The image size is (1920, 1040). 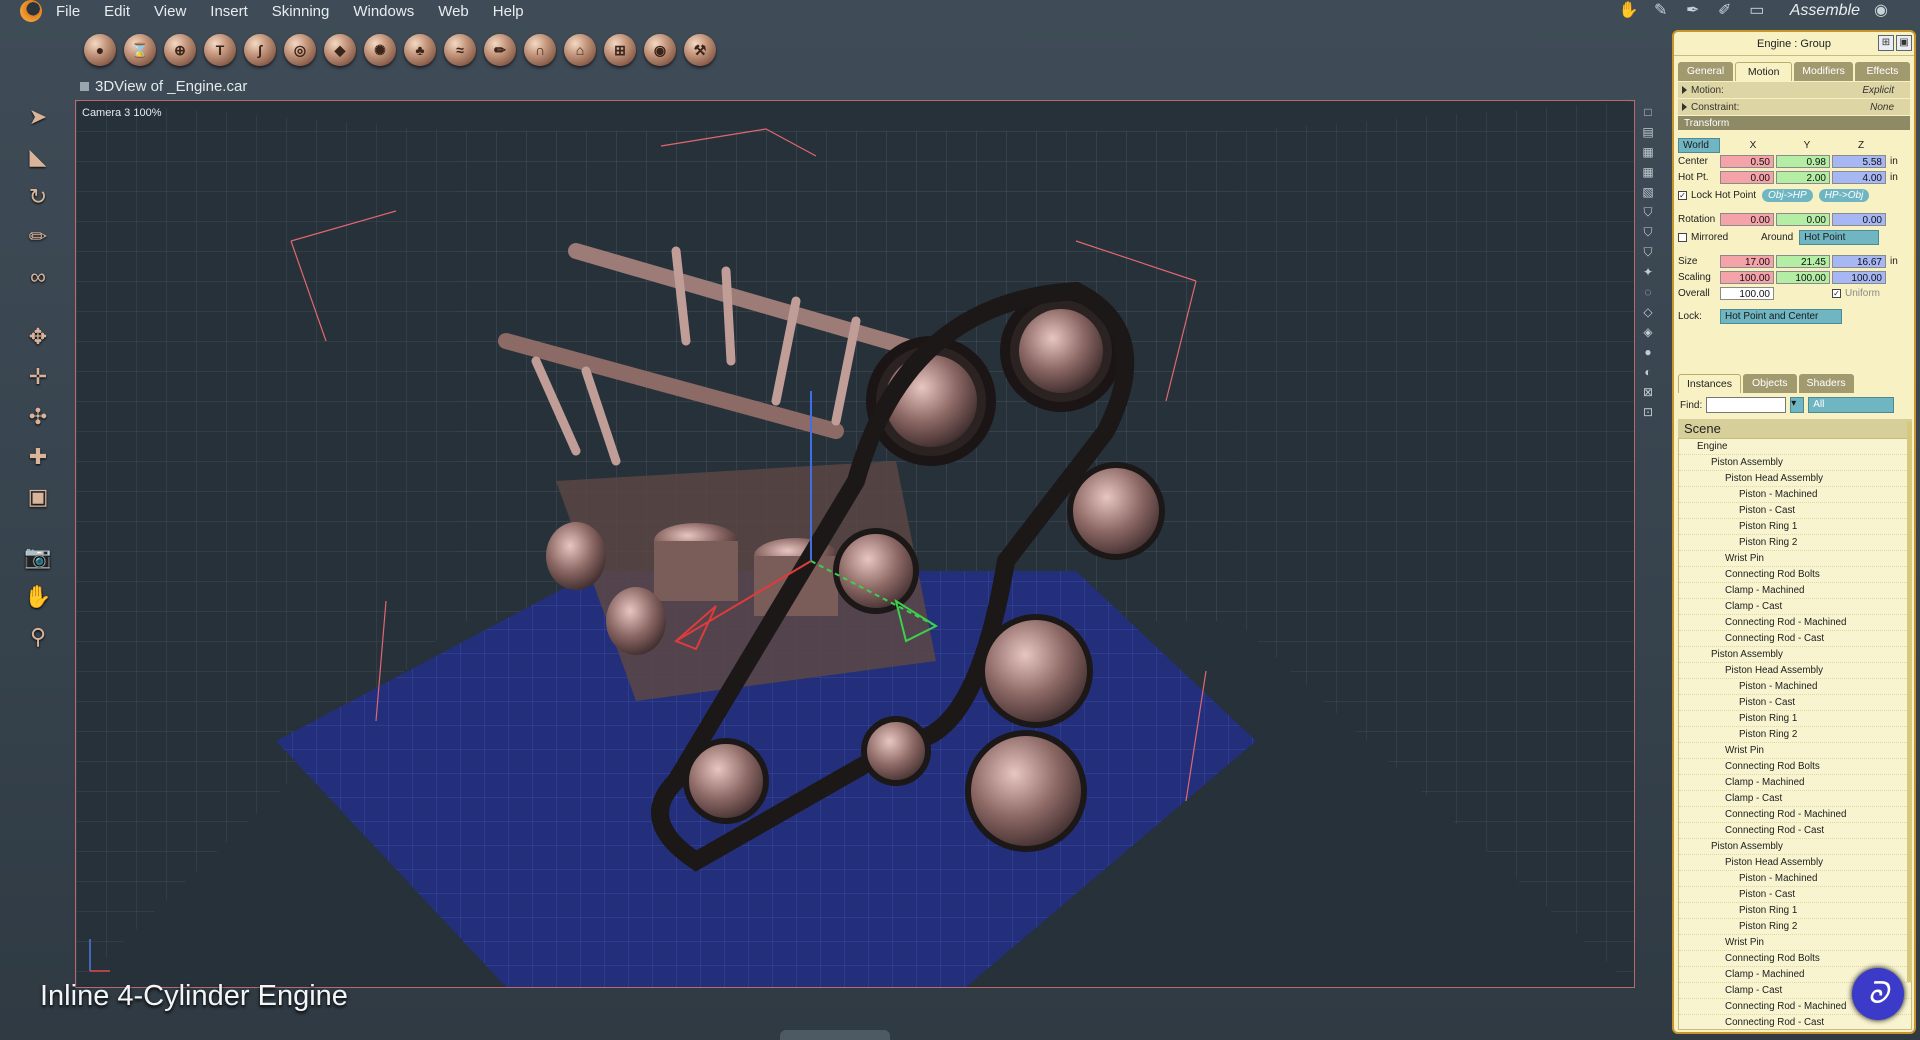 What do you see at coordinates (1797, 405) in the screenshot?
I see `find-options-icon: ▾` at bounding box center [1797, 405].